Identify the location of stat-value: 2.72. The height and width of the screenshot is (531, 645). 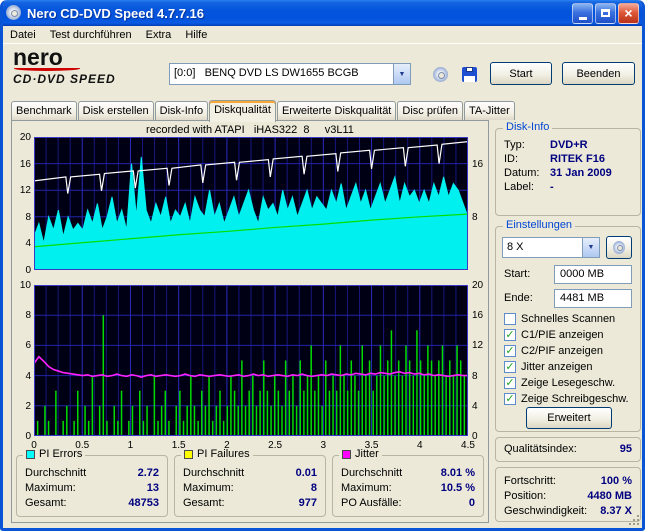
(148, 473).